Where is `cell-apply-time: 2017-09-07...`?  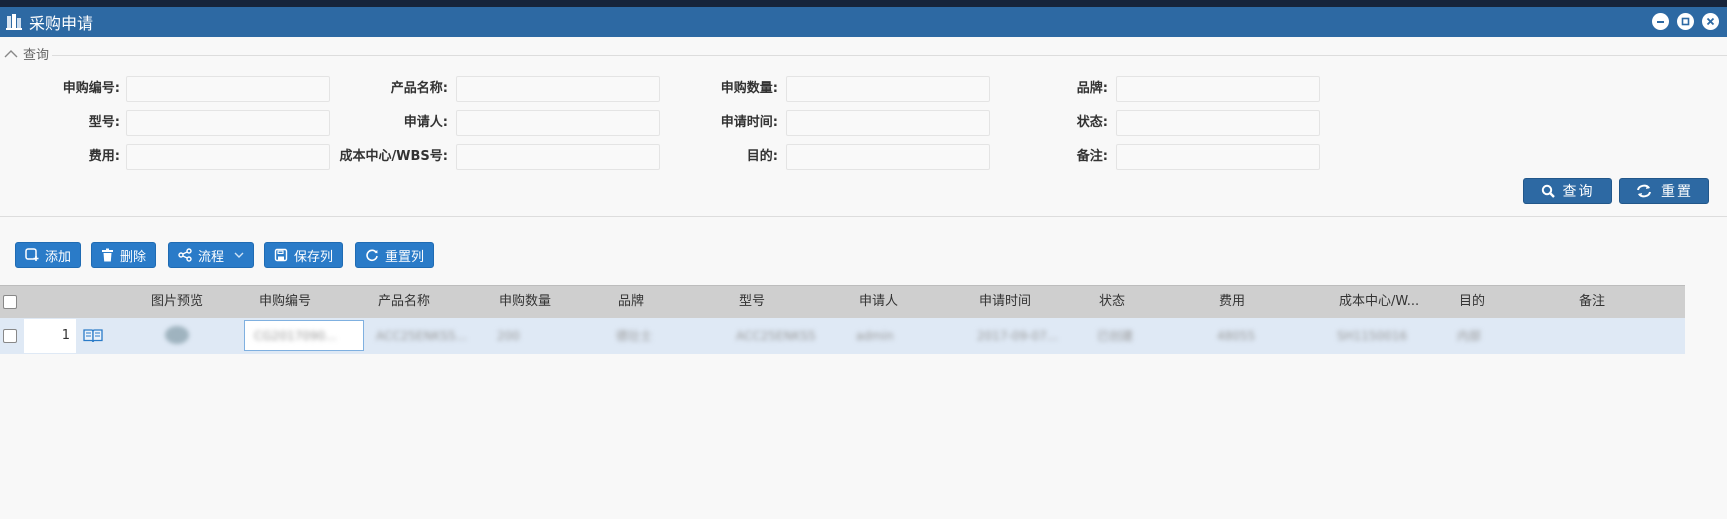 cell-apply-time: 2017-09-07... is located at coordinates (1018, 336).